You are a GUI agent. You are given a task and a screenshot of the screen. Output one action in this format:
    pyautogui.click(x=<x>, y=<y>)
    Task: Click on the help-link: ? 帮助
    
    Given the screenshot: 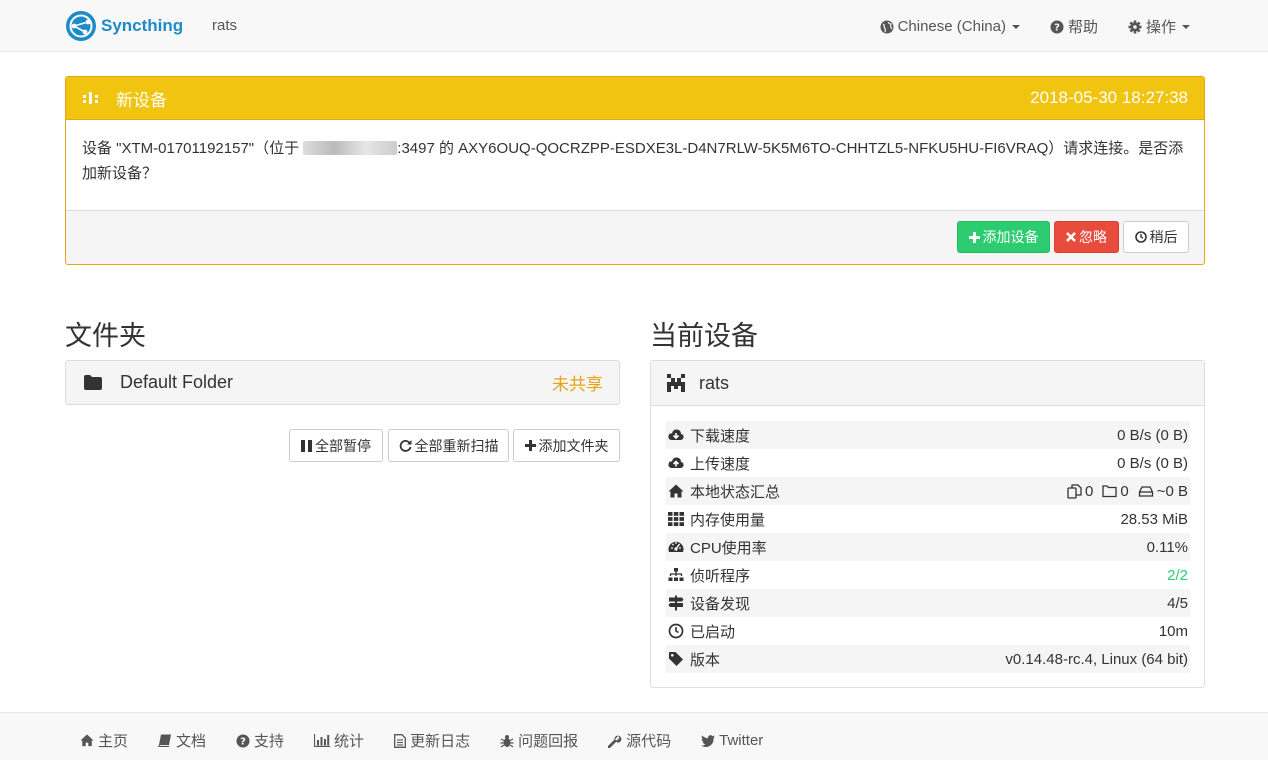 What is the action you would take?
    pyautogui.click(x=1074, y=26)
    